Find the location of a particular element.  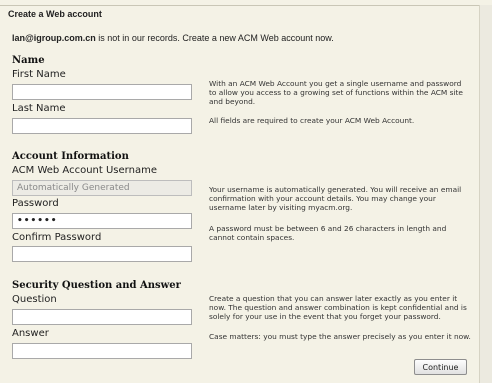

answer-label: Answer is located at coordinates (30, 333).